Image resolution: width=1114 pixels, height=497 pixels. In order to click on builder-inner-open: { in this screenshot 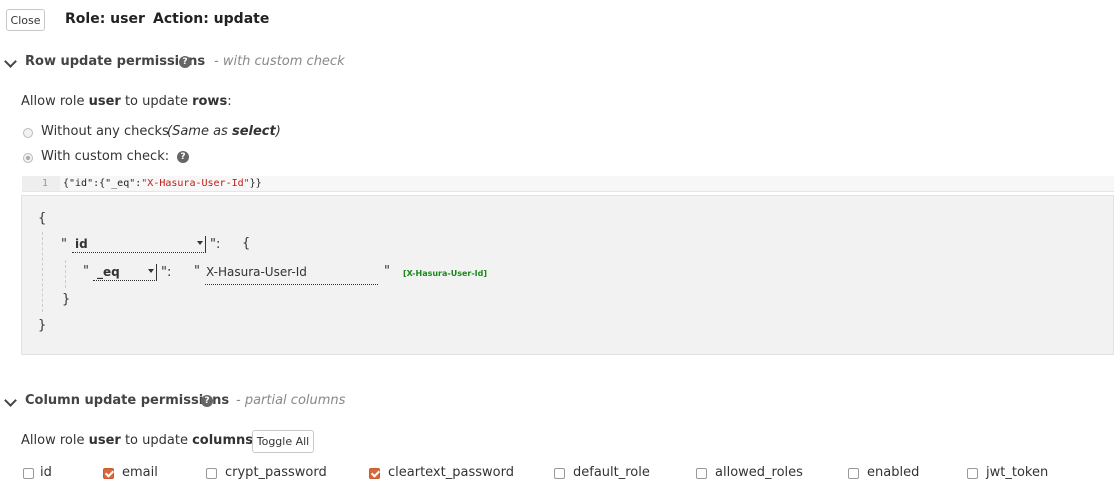, I will do `click(246, 243)`.